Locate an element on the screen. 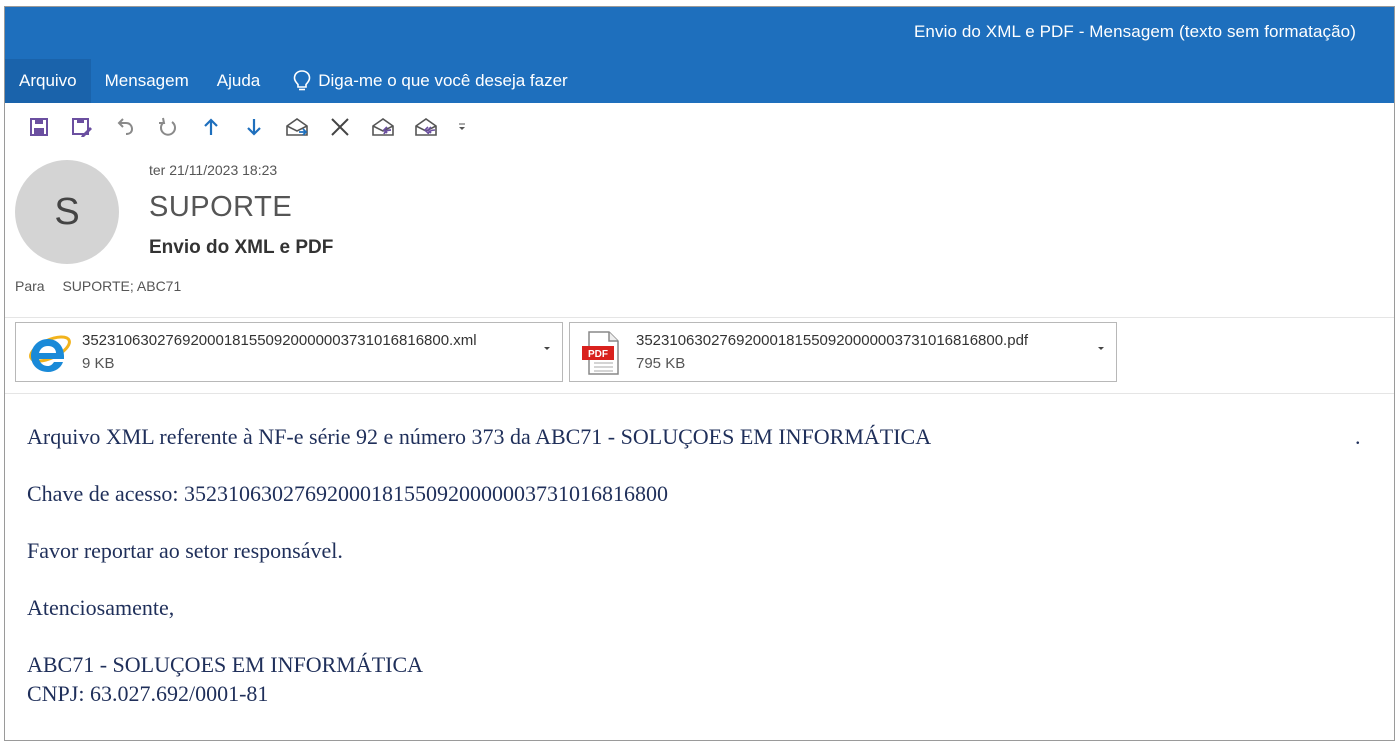 The width and height of the screenshot is (1399, 745). down-arrow-icon is located at coordinates (253, 127).